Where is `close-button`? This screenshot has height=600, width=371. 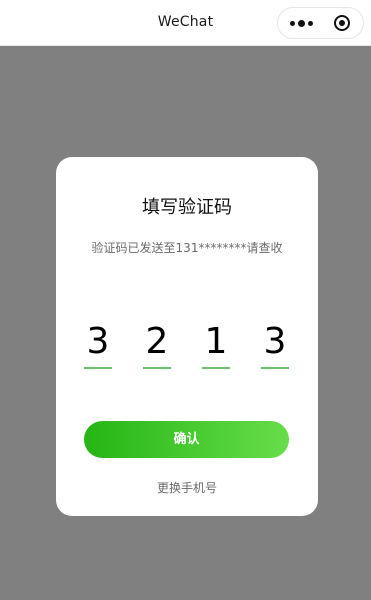
close-button is located at coordinates (342, 23).